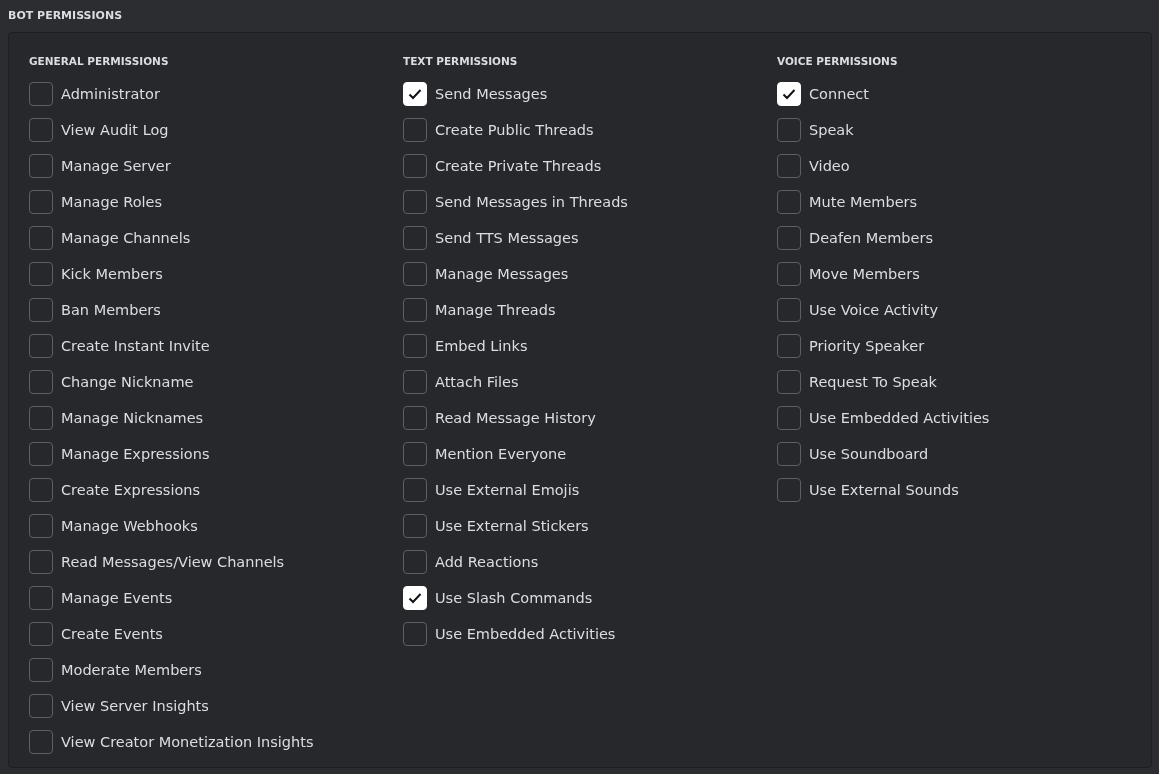  Describe the element at coordinates (867, 346) in the screenshot. I see `permission-label: Priority Speaker` at that location.